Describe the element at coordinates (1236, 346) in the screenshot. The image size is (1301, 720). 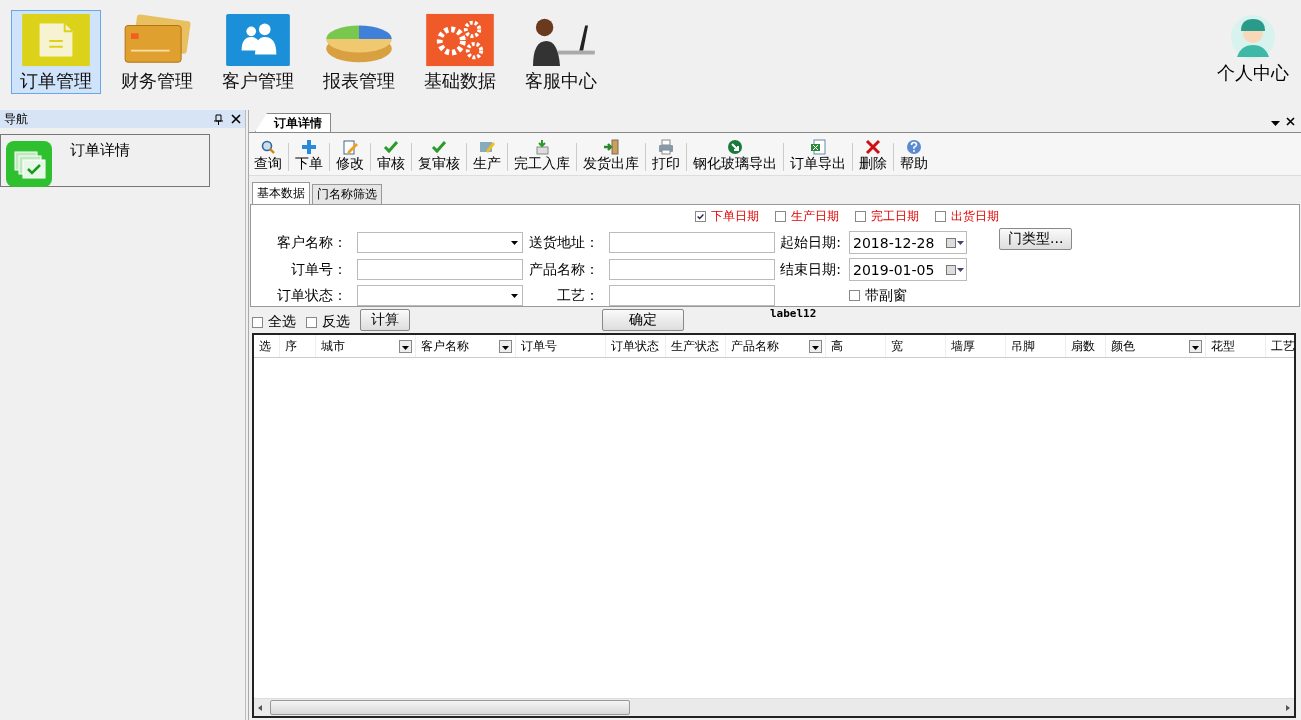
I see `column-header: 花型` at that location.